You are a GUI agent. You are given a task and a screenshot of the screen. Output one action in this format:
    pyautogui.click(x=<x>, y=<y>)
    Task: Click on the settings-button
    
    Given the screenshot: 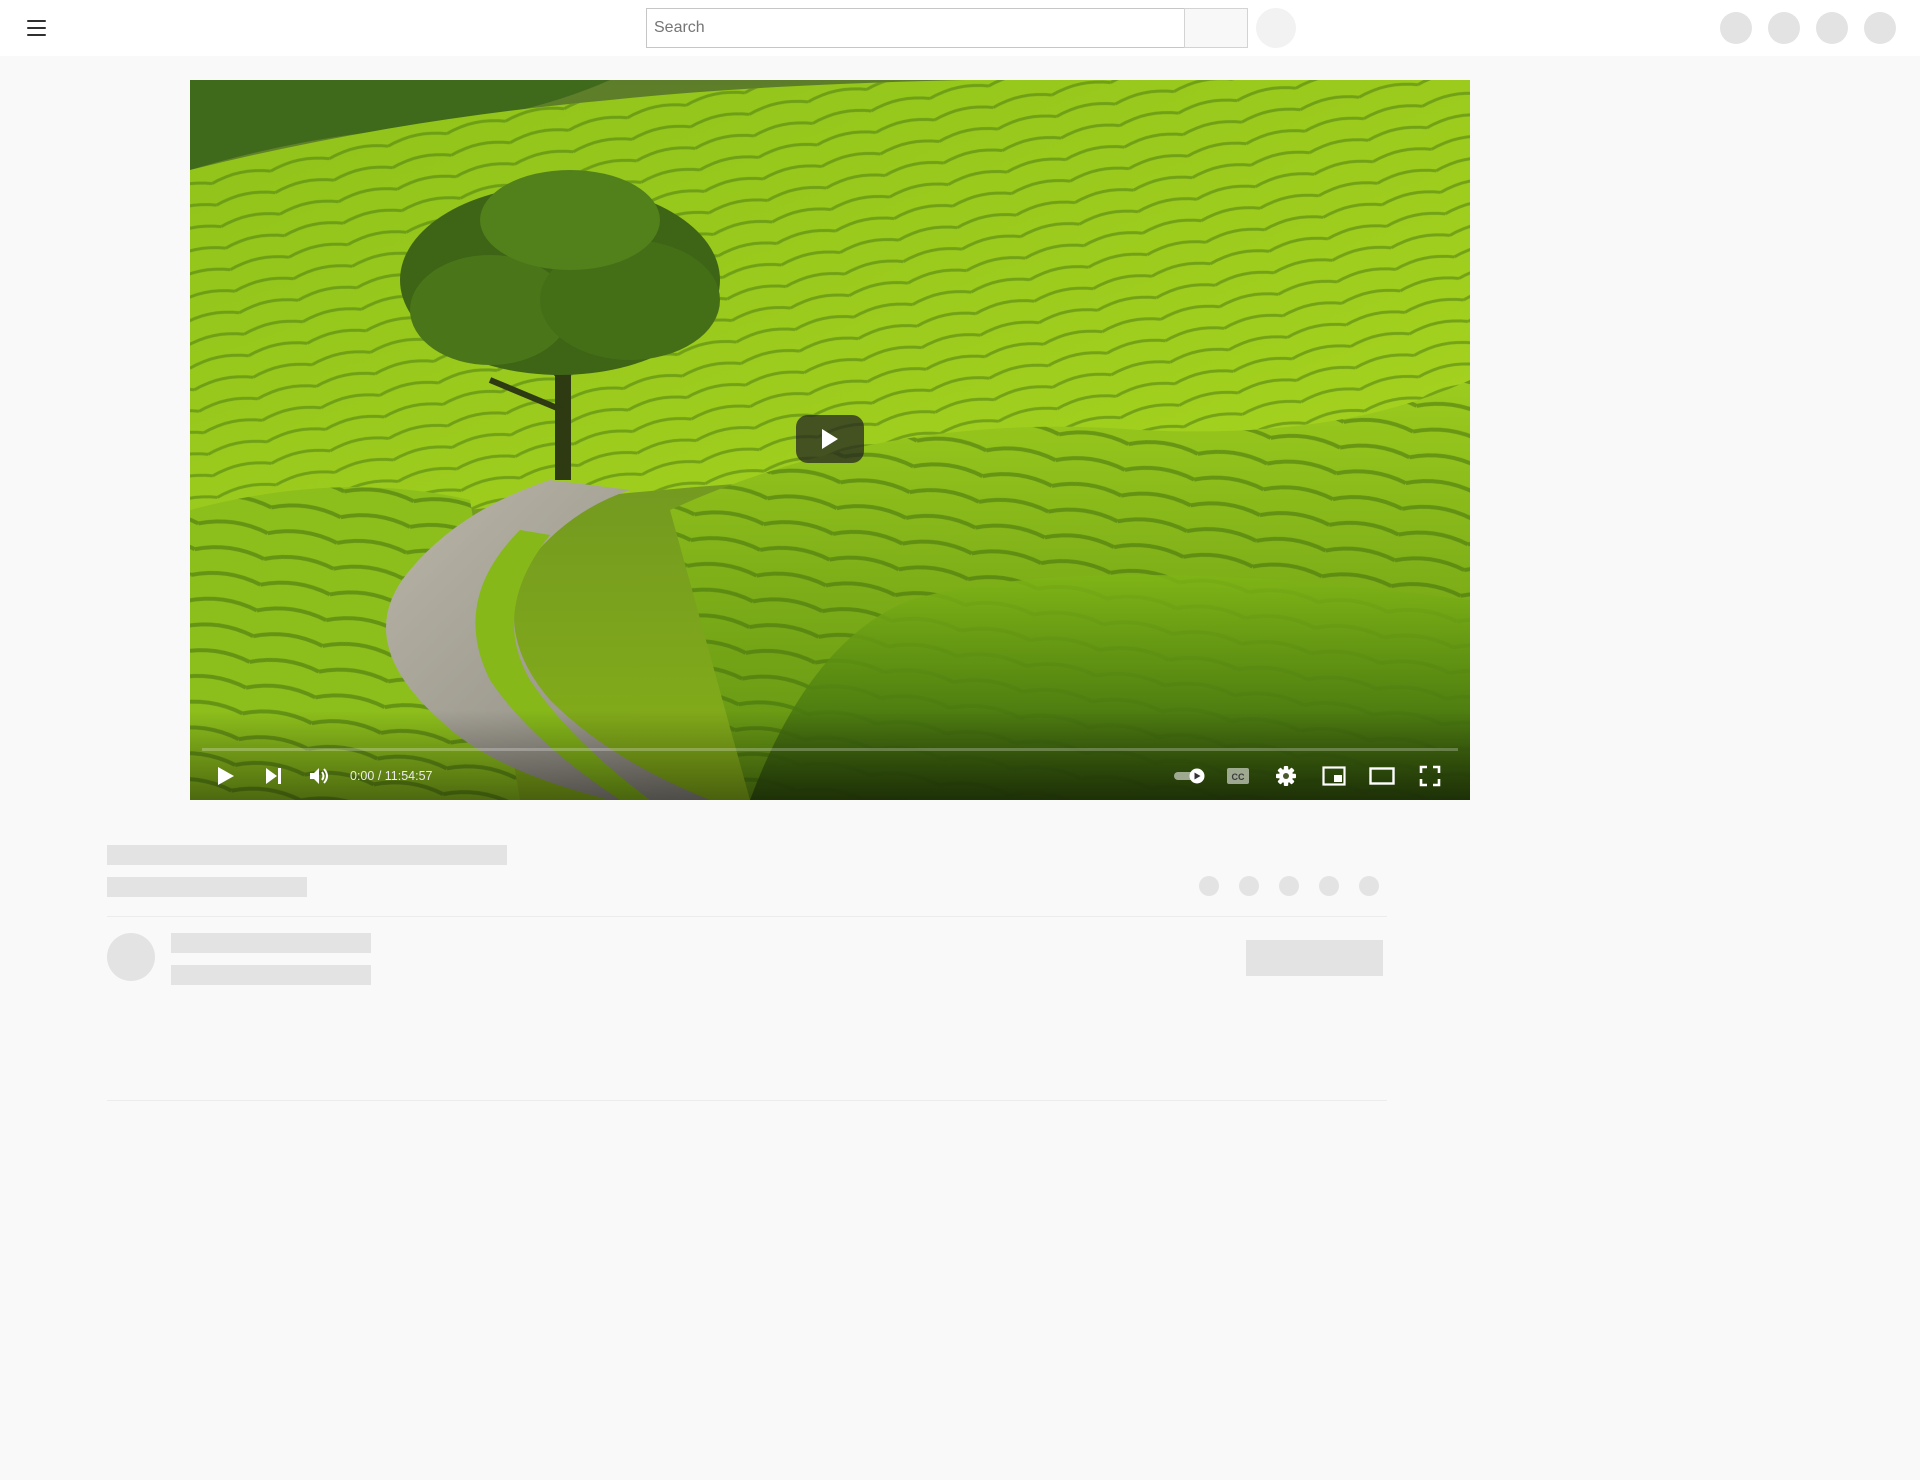 What is the action you would take?
    pyautogui.click(x=1286, y=776)
    